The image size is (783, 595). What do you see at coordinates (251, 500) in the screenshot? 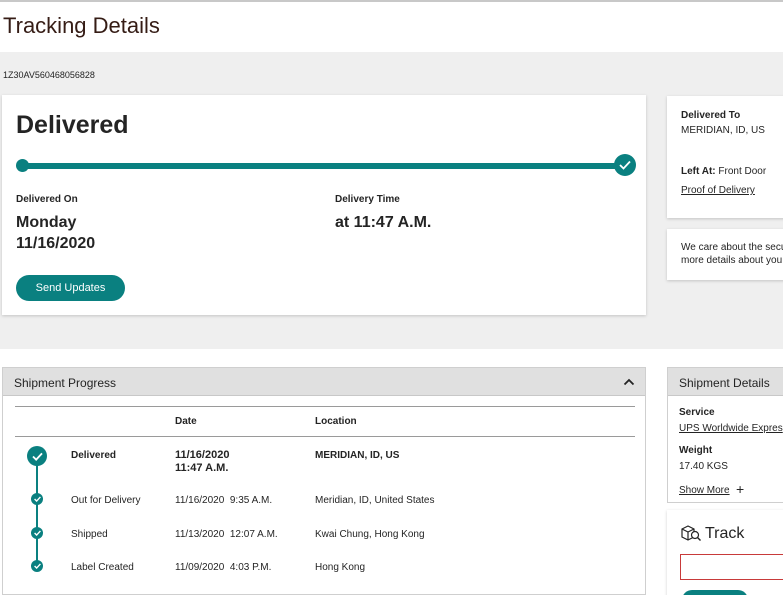
I see `row-time: 9:35 A.M.` at bounding box center [251, 500].